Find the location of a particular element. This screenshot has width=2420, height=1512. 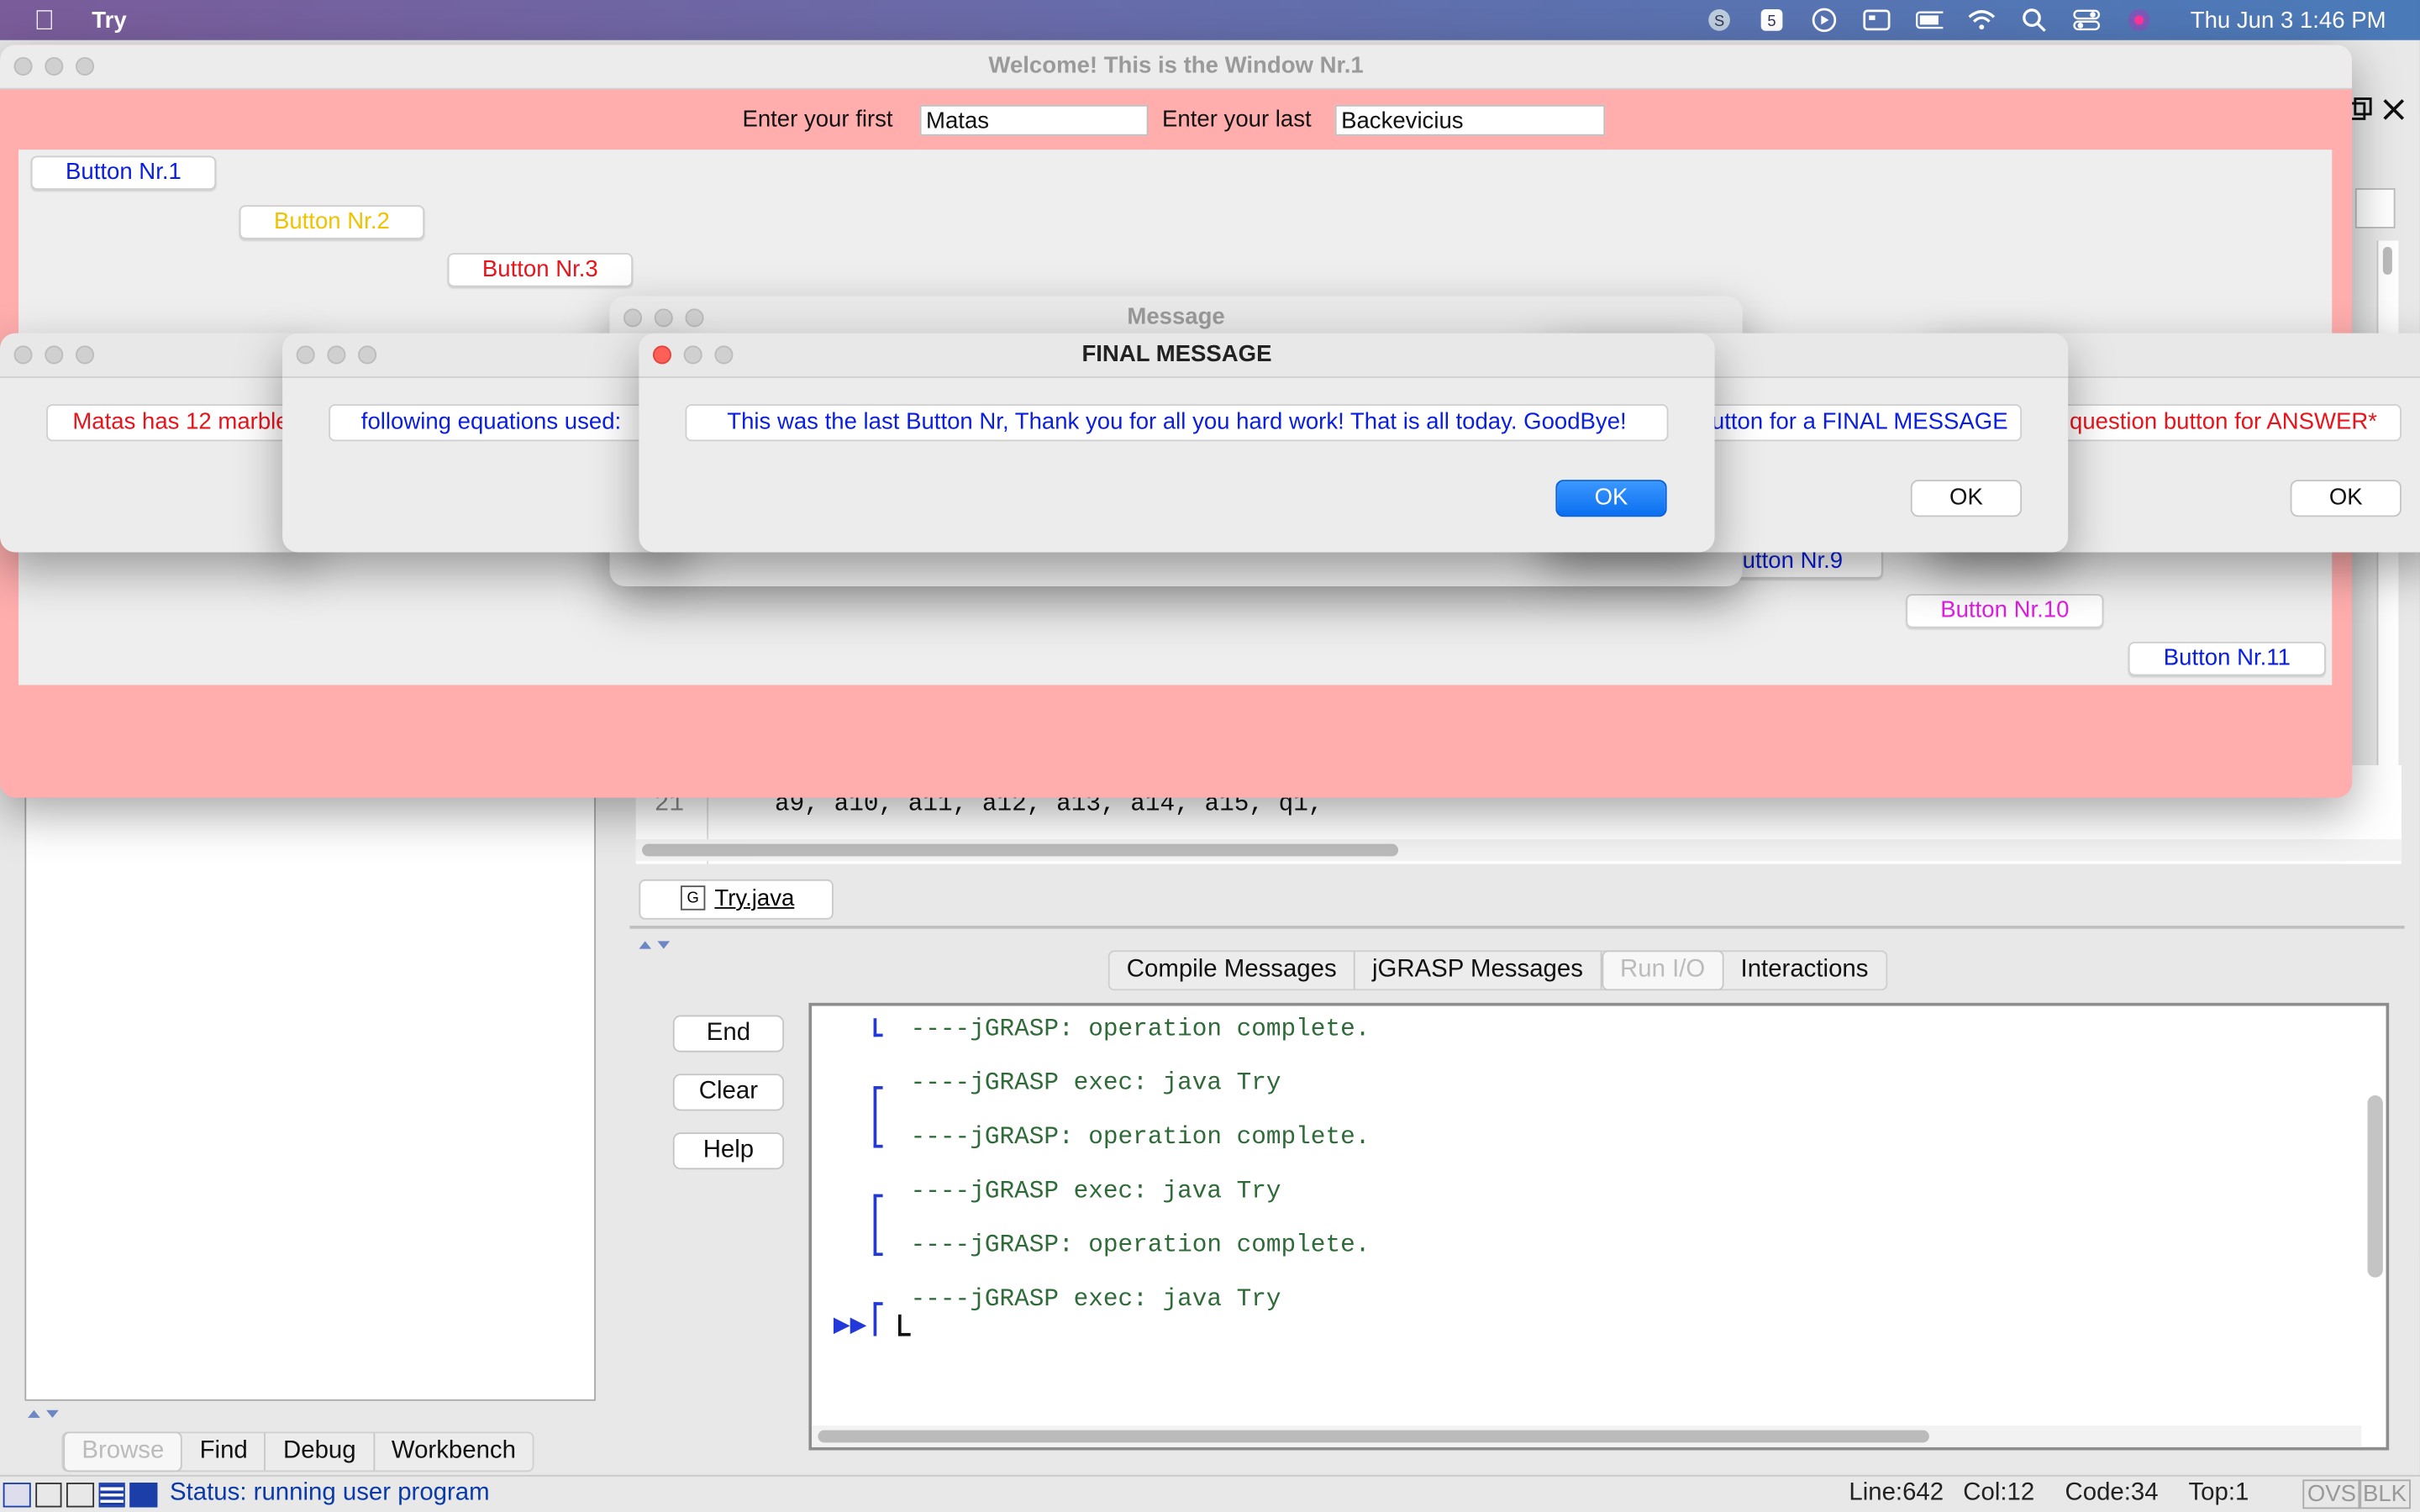

final-message-titlebar: FINAL MESSAGE is located at coordinates (1177, 355).